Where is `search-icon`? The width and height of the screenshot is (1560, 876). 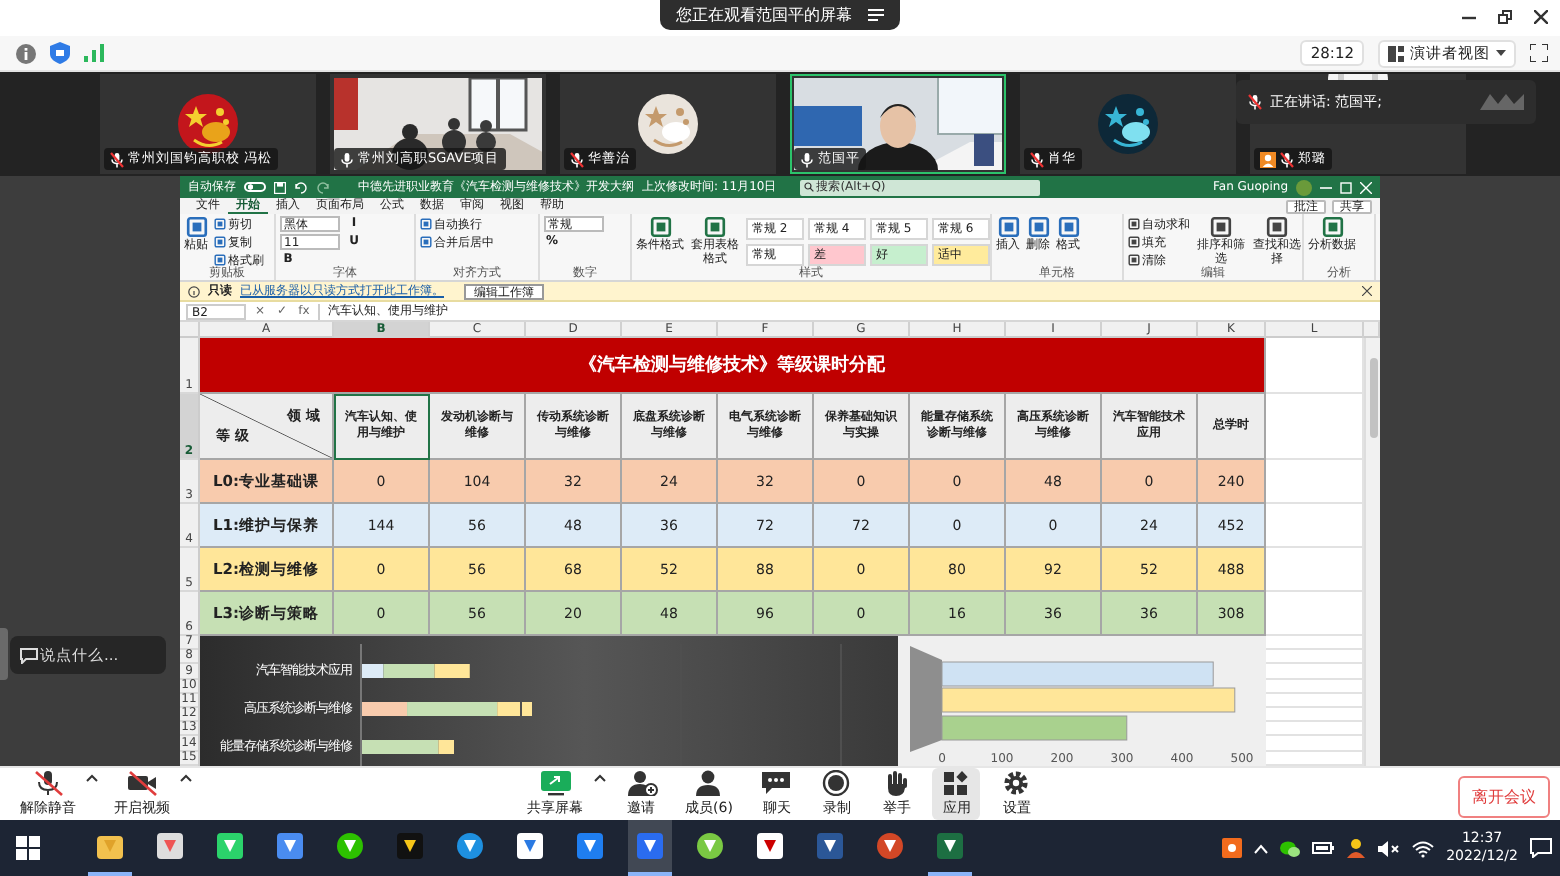
search-icon is located at coordinates (809, 187).